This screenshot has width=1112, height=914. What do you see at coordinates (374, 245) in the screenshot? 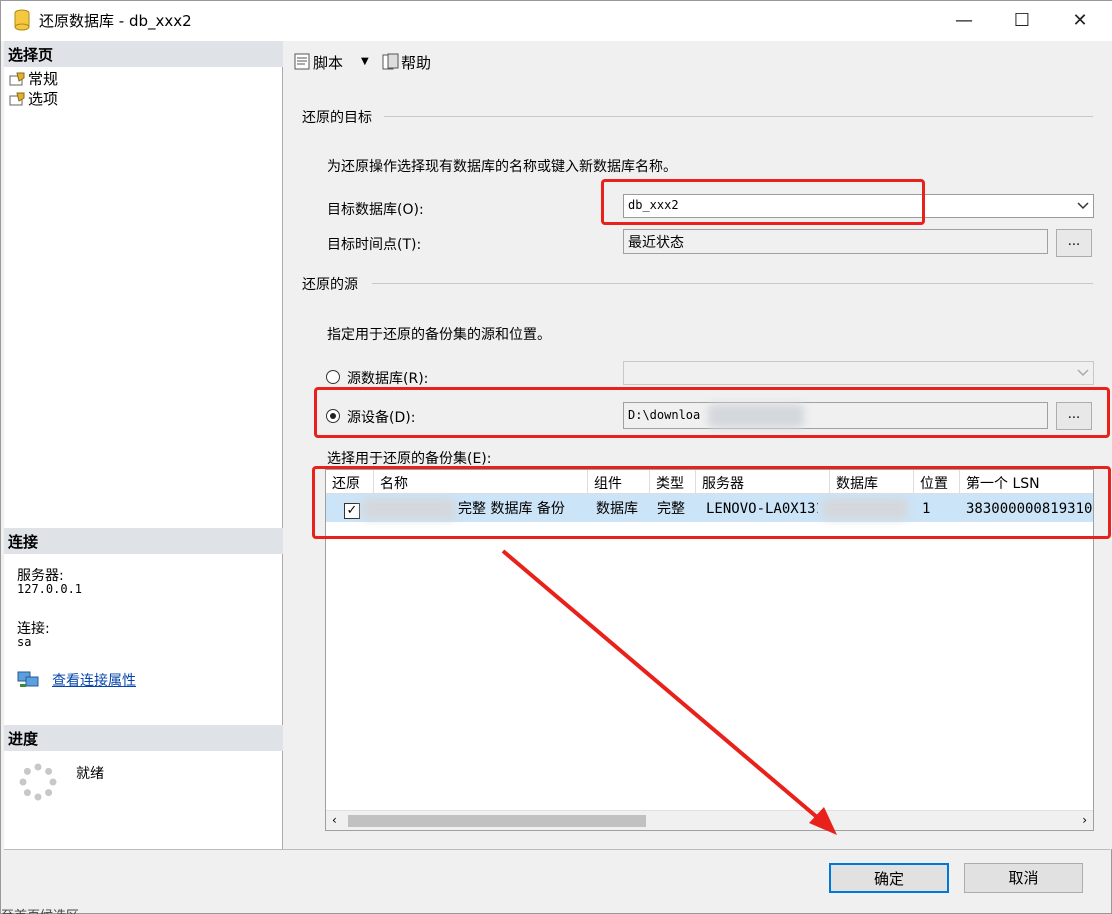
I see `target-time-label: 目标时间点(T):` at bounding box center [374, 245].